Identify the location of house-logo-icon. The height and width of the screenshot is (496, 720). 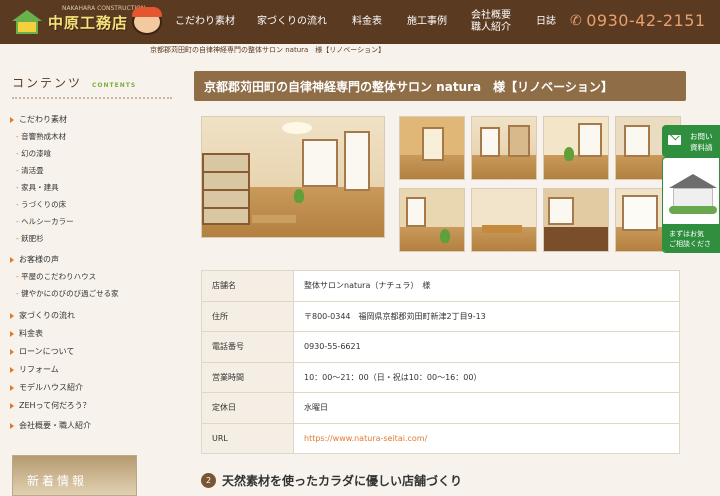
(27, 22).